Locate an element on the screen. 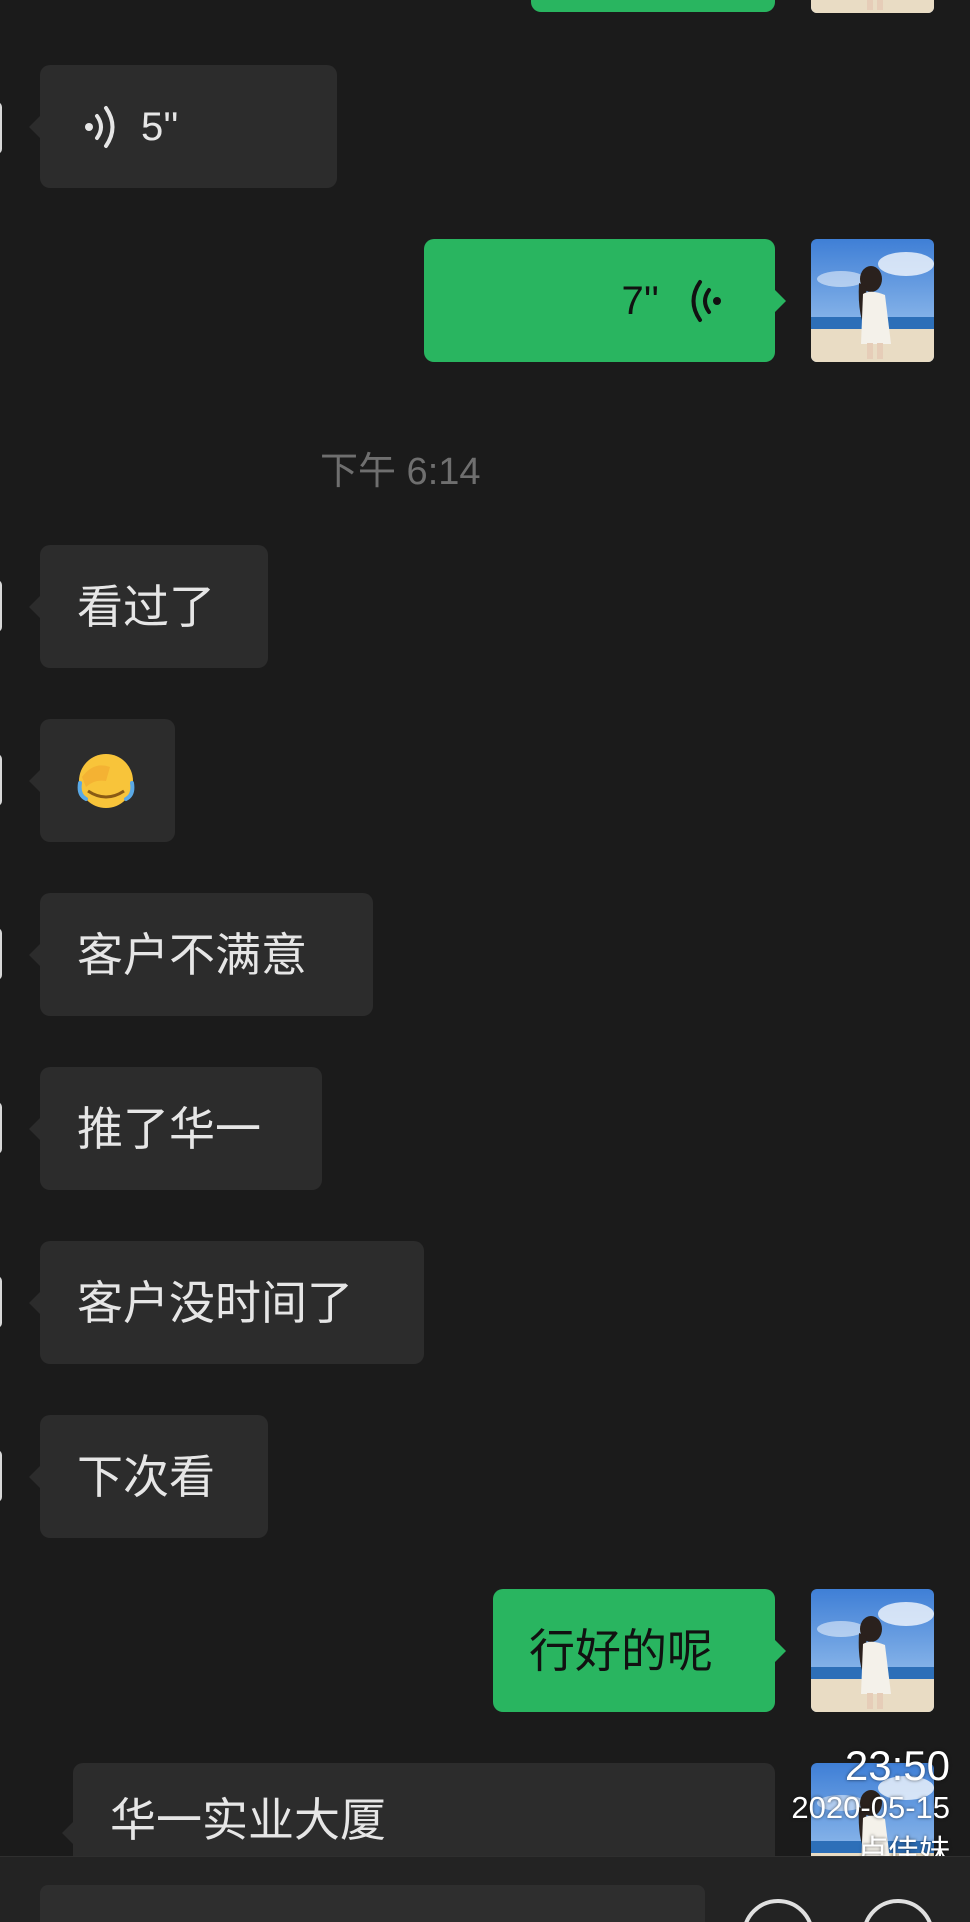 Image resolution: width=970 pixels, height=1922 pixels. outgoing-card-message: 华一实业大厦 is located at coordinates (418, 1809).